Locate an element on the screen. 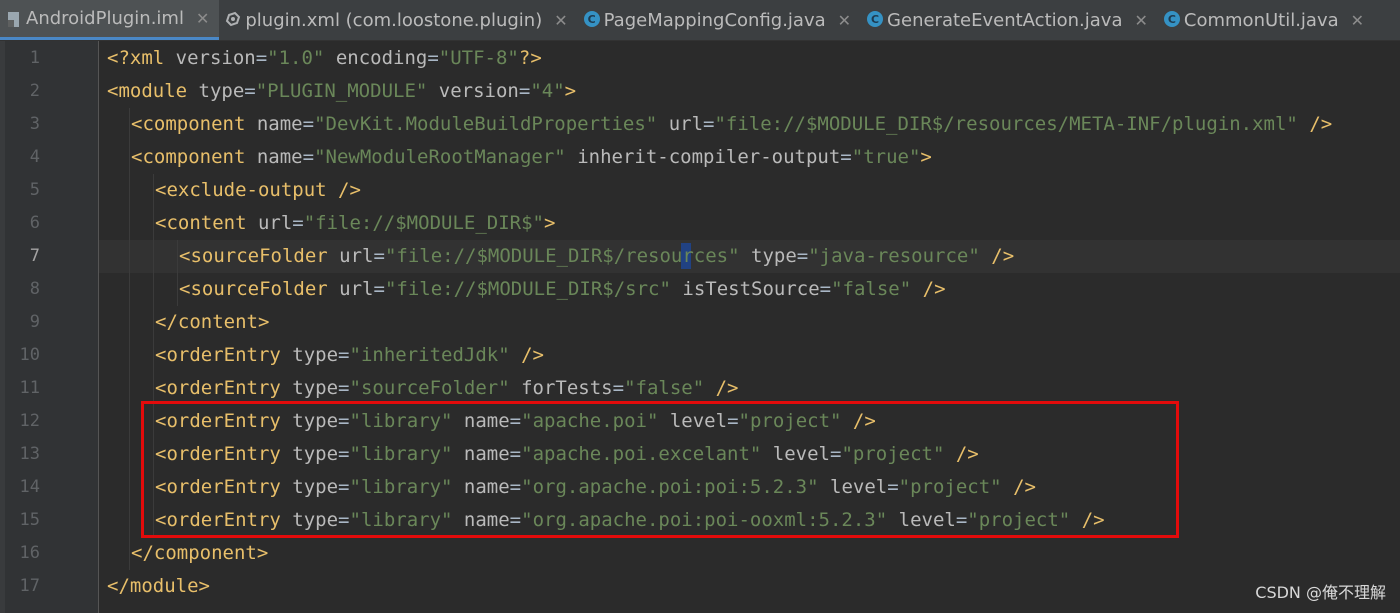 The width and height of the screenshot is (1400, 613). token-val: "library" is located at coordinates (401, 520).